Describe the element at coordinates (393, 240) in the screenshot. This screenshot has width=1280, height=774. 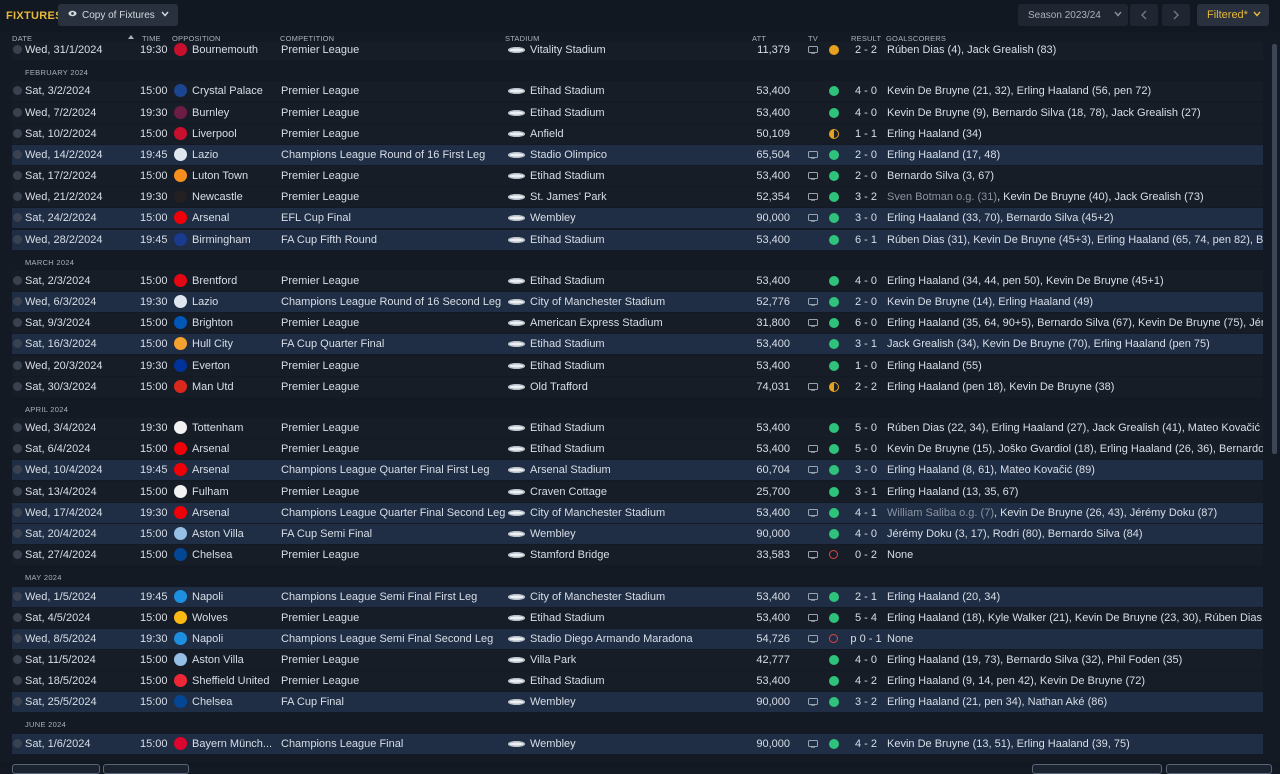
I see `fixture-competition: FA Cup Fifth Round` at that location.